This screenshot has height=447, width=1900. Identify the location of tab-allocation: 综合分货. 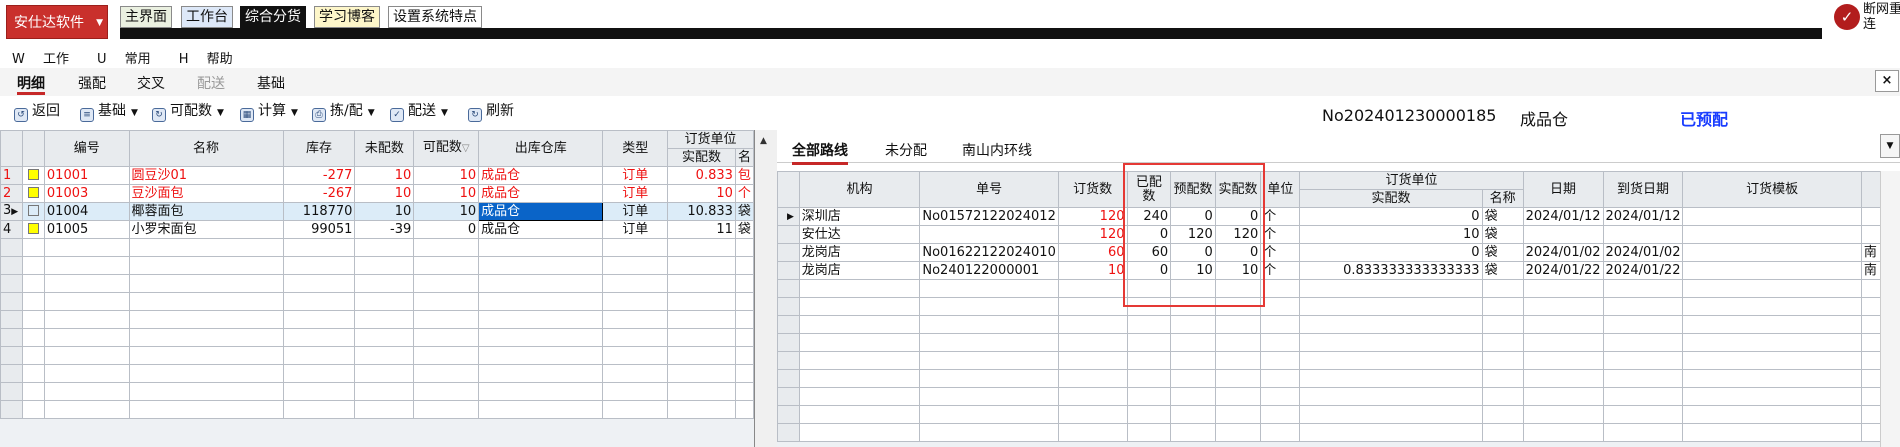
(273, 17).